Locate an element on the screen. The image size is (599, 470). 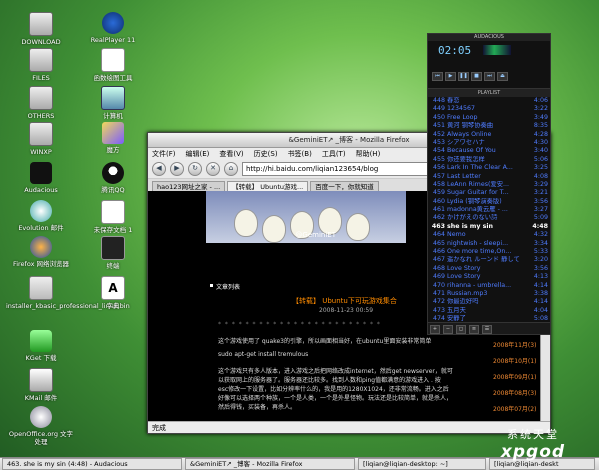
track-number: 467 is located at coordinates (438, 260).